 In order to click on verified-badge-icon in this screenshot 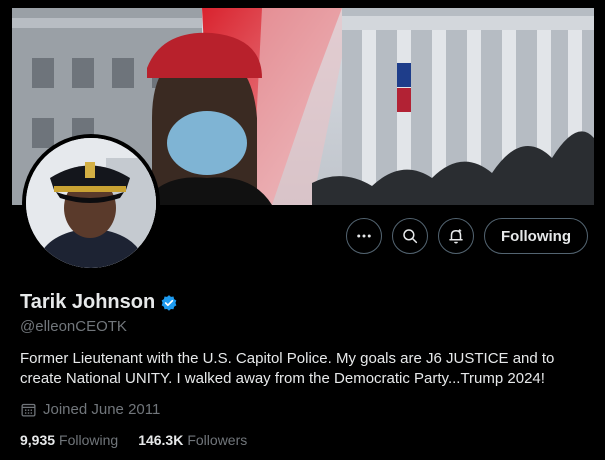, I will do `click(169, 303)`.